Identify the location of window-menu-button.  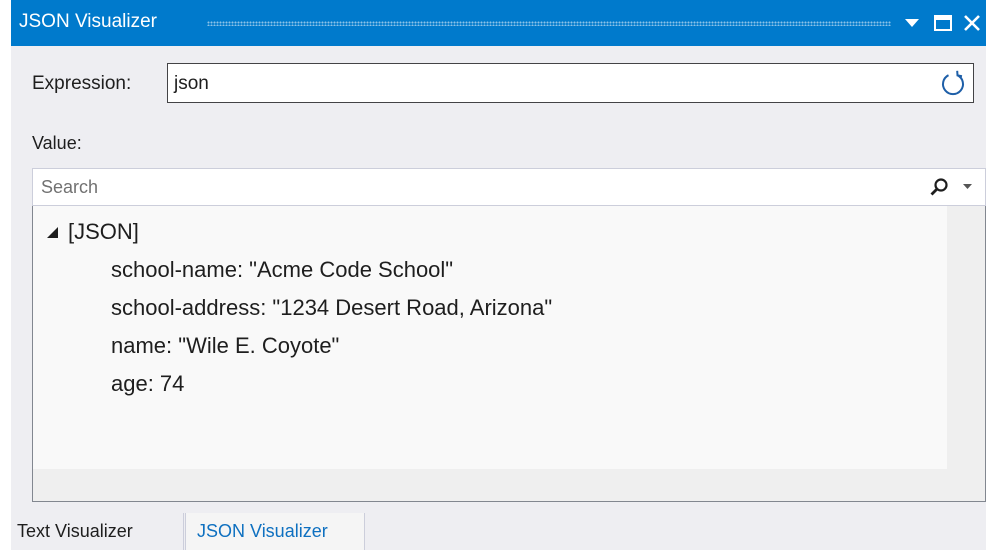
(912, 23).